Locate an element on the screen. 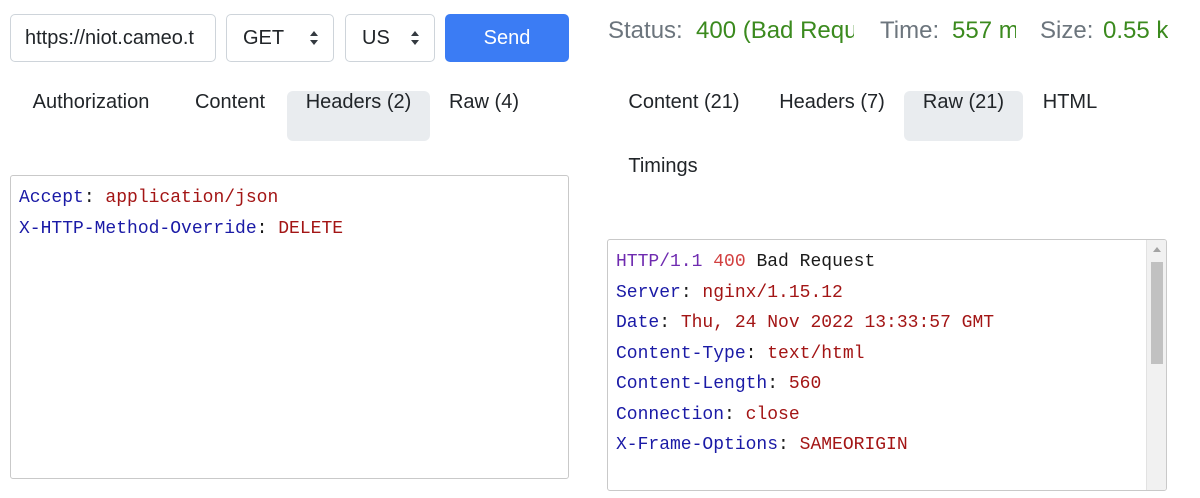  tab-raw: Raw (4) is located at coordinates (484, 116).